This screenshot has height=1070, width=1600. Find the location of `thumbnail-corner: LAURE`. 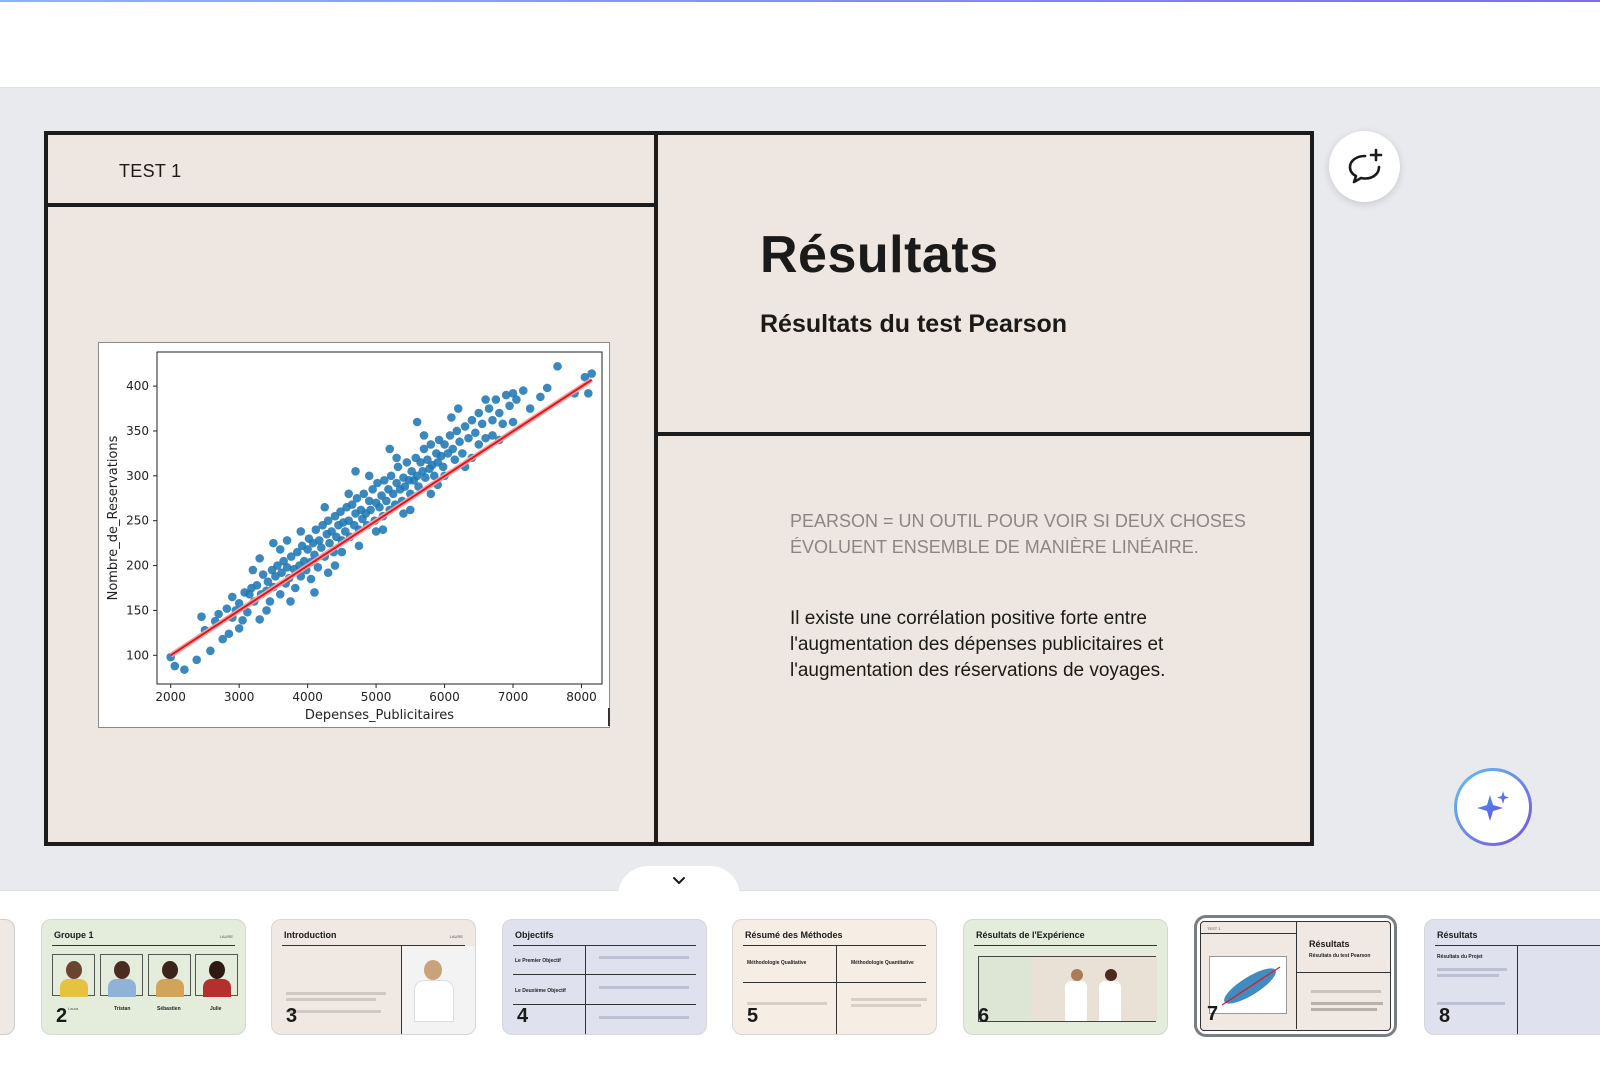

thumbnail-corner: LAURE is located at coordinates (226, 936).